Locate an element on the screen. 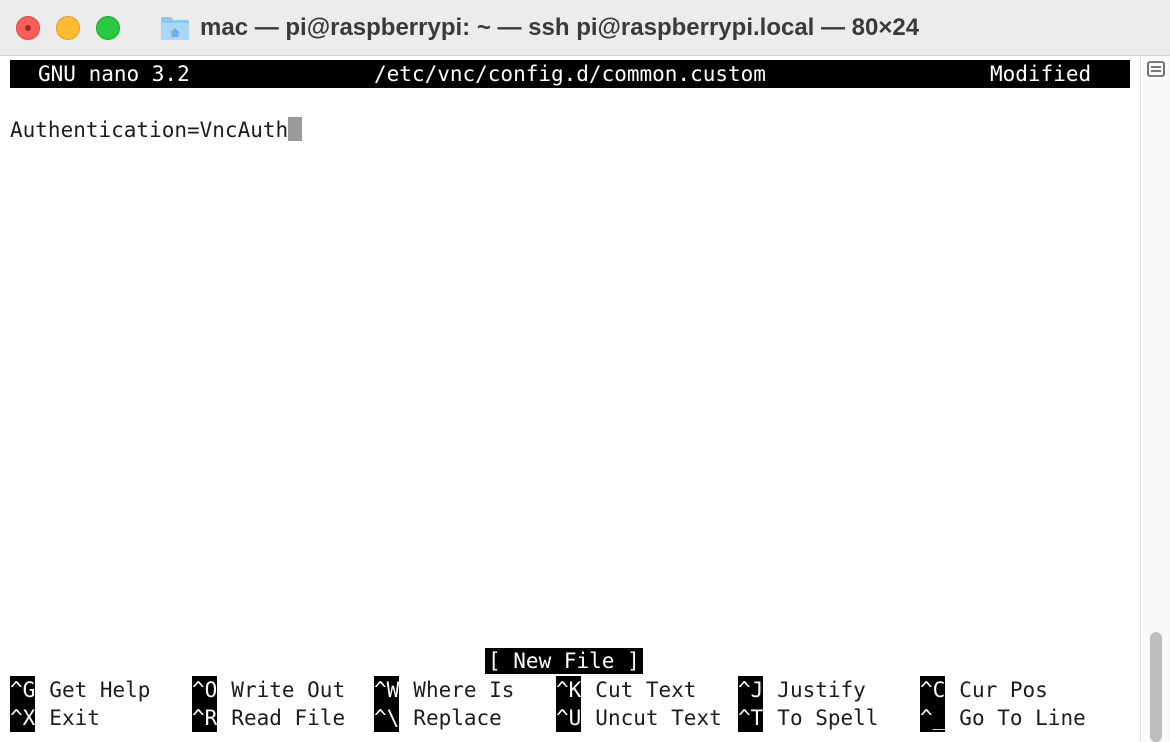  shortcut-cut-text: ^K Cut Text is located at coordinates (626, 690).